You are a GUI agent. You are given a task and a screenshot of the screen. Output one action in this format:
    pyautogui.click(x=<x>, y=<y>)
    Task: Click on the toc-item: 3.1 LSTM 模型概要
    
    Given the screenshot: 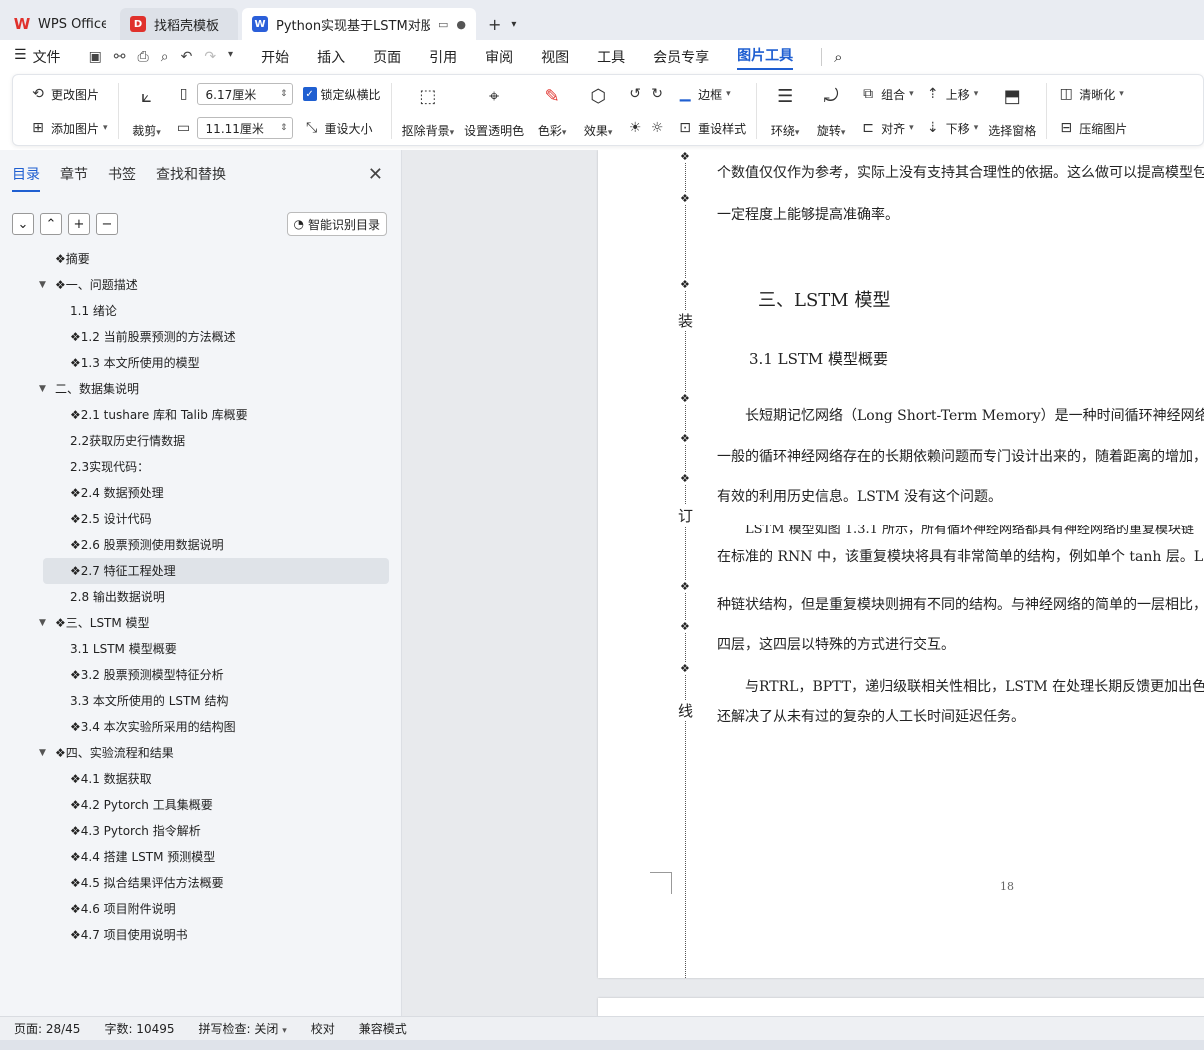 What is the action you would take?
    pyautogui.click(x=201, y=649)
    